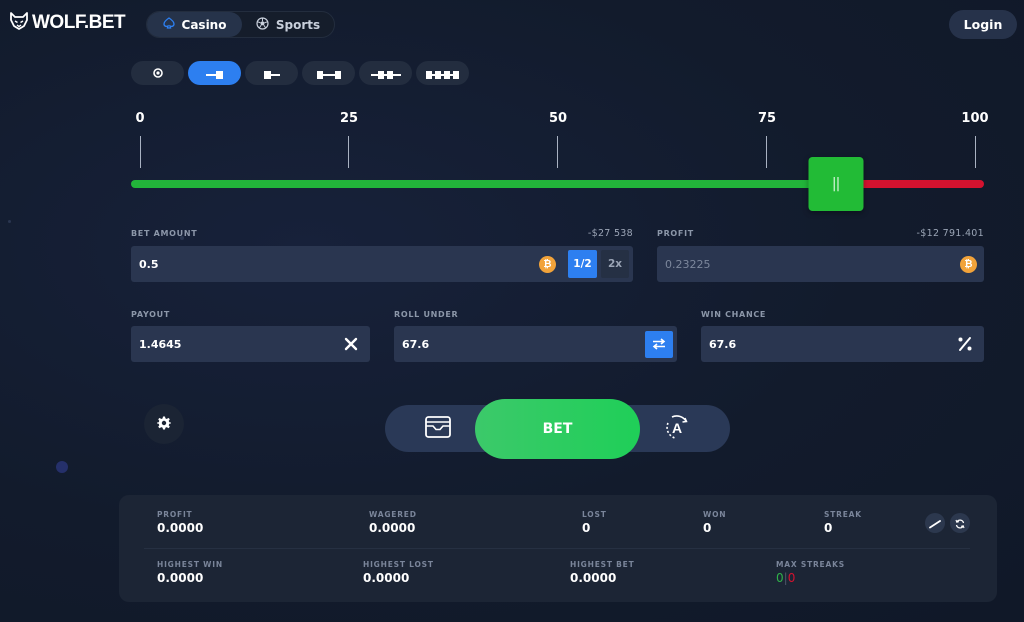  I want to click on reset-stats-button, so click(960, 523).